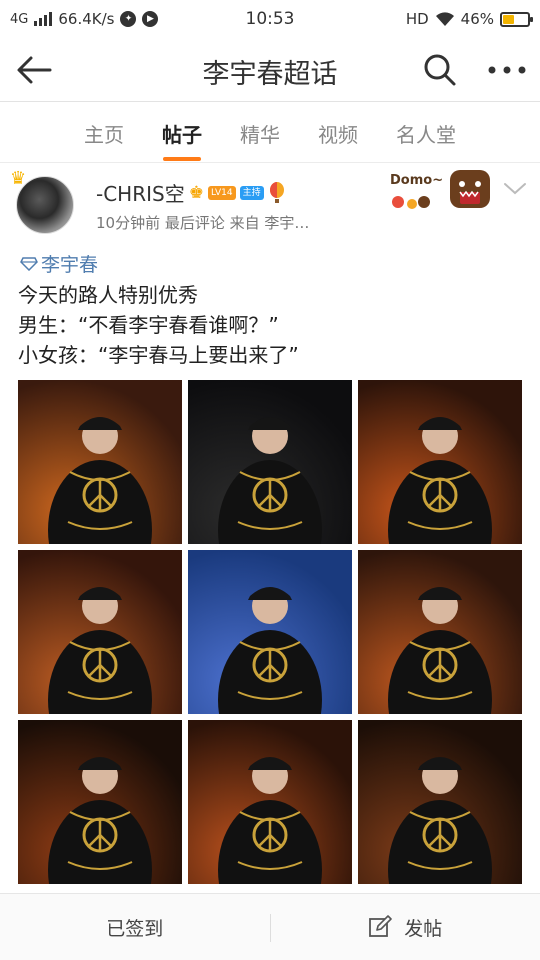 The height and width of the screenshot is (960, 540). Describe the element at coordinates (104, 141) in the screenshot. I see `tab-home: 主页` at that location.